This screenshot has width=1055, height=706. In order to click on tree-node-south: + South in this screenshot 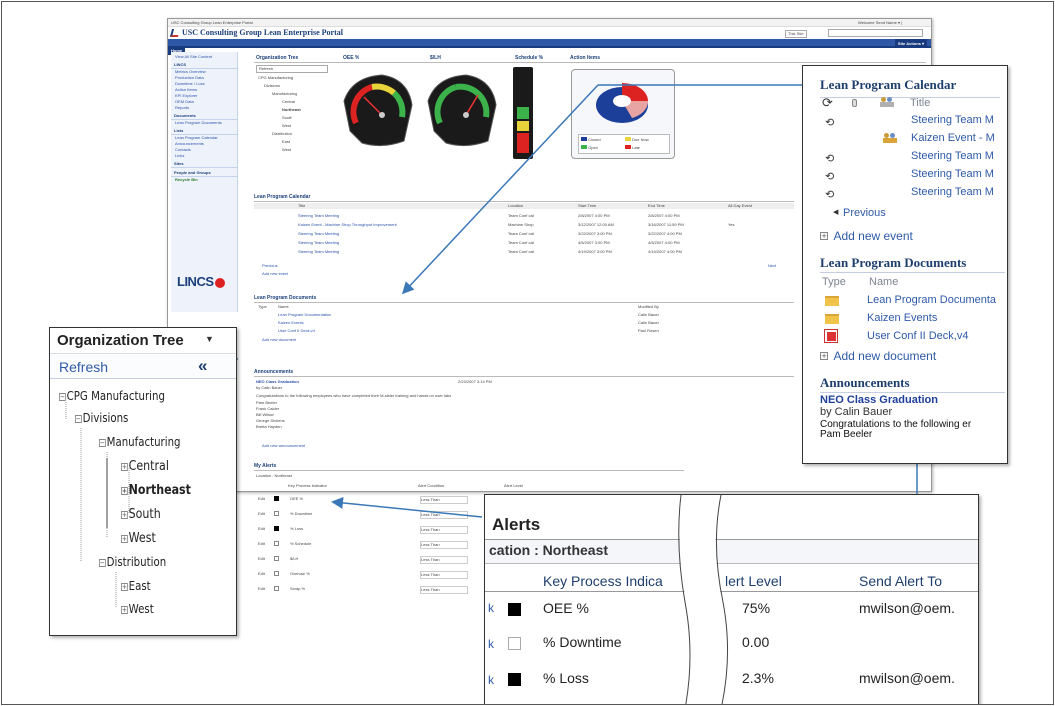, I will do `click(141, 514)`.